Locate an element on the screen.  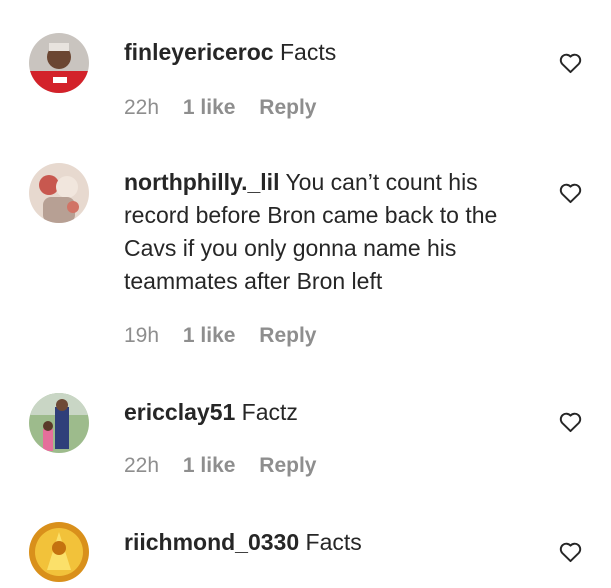
comment-time: 19h is located at coordinates (142, 335).